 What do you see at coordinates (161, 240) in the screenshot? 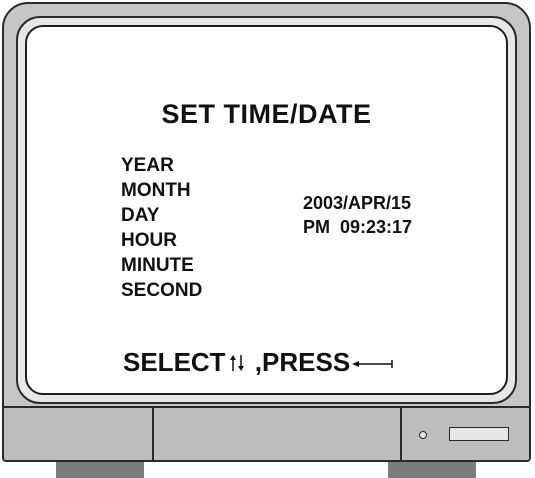
I see `field-hour: HOUR` at bounding box center [161, 240].